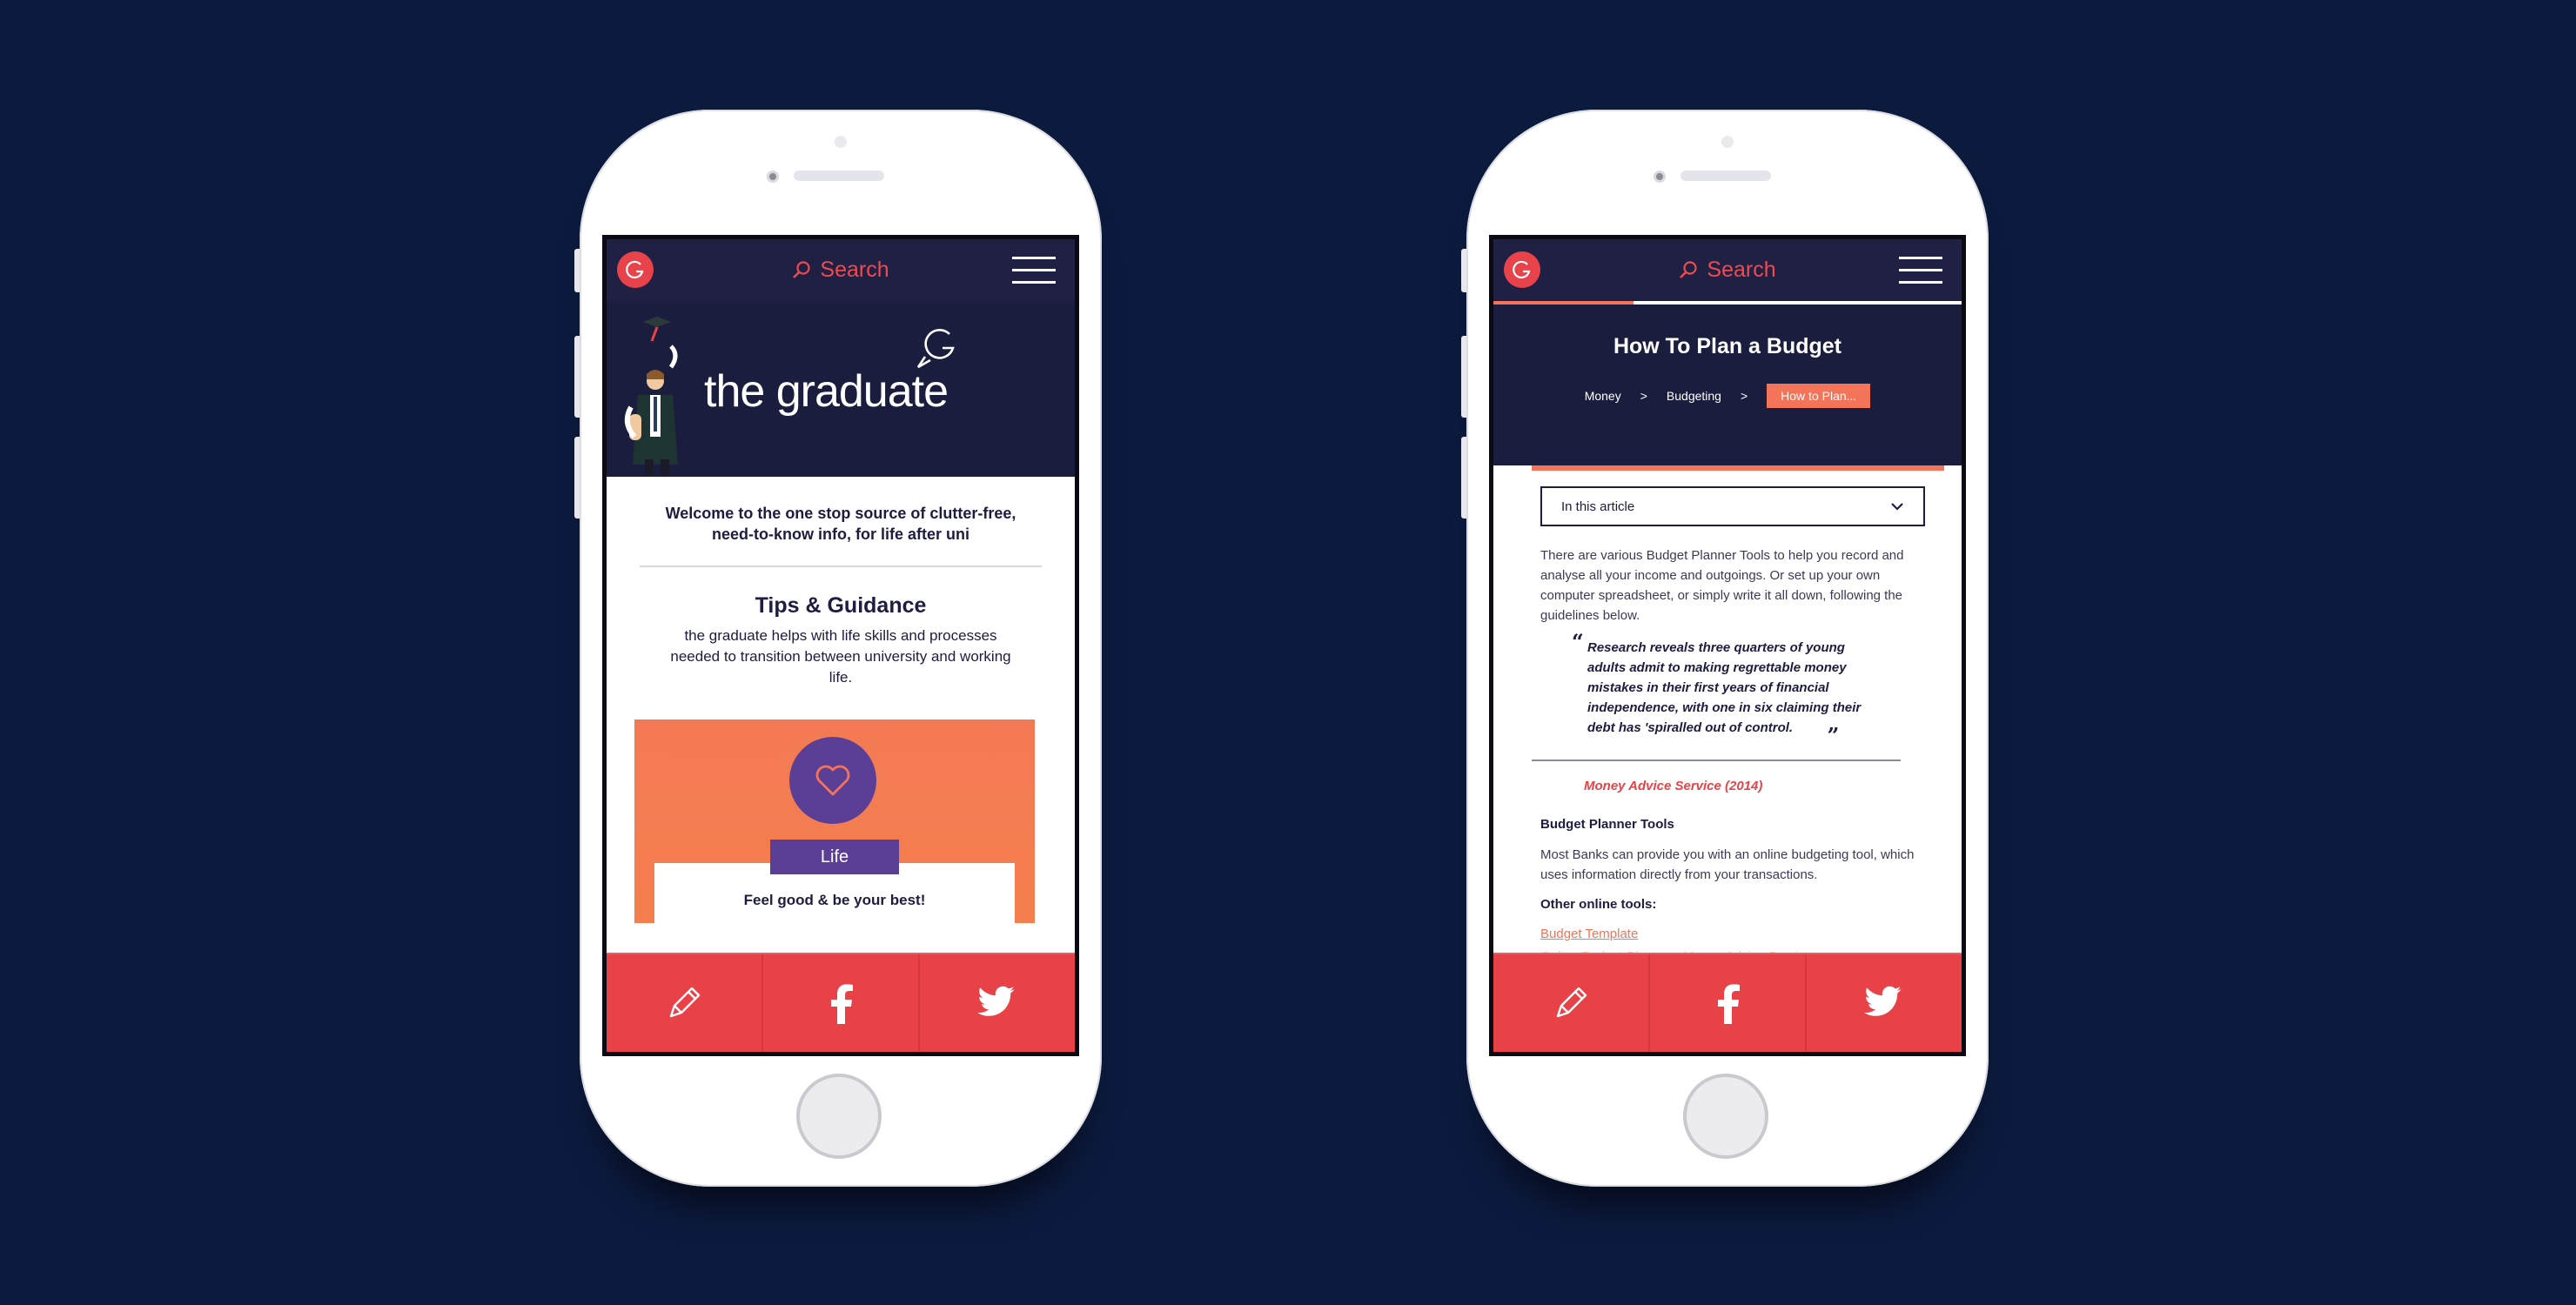  What do you see at coordinates (1834, 723) in the screenshot?
I see `quote-close-mark: „` at bounding box center [1834, 723].